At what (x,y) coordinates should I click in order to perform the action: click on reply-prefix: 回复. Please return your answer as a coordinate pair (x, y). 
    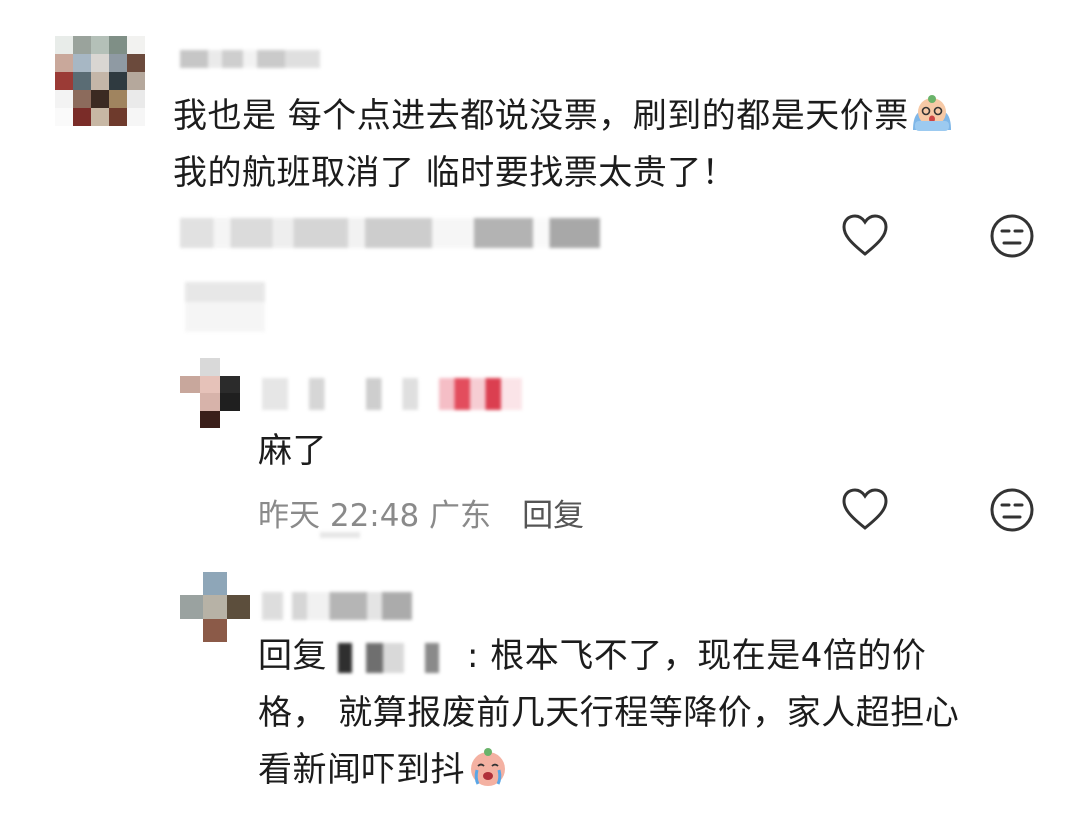
    Looking at the image, I should click on (292, 656).